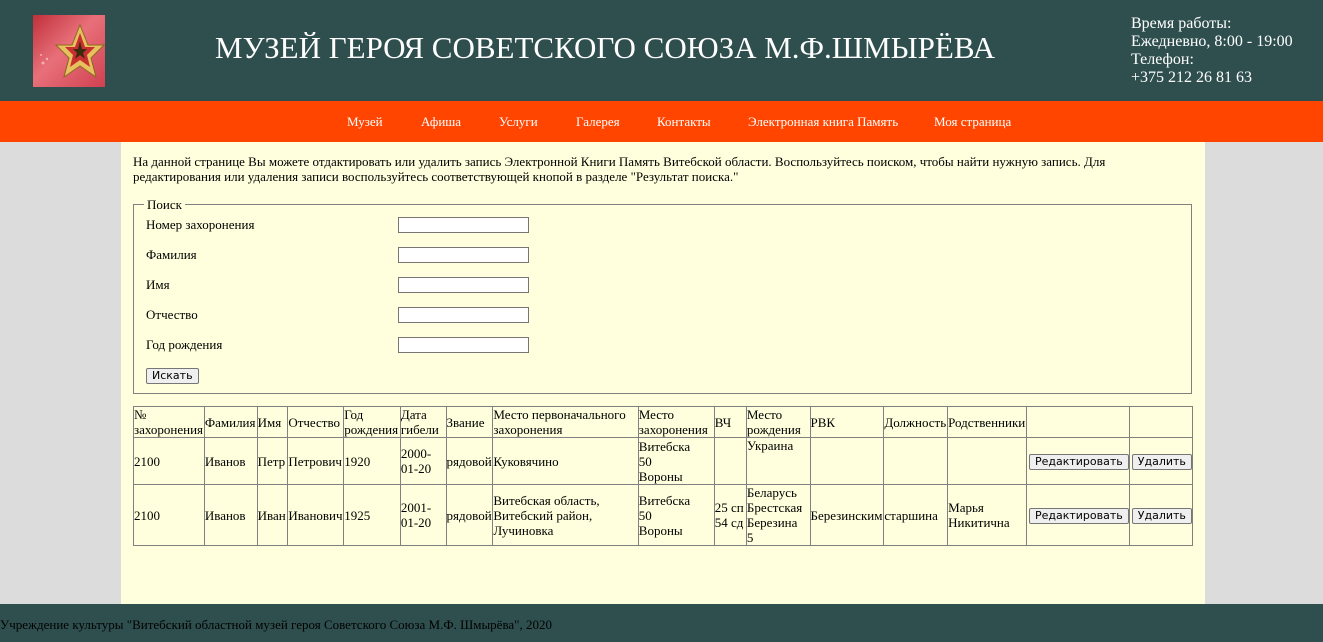  What do you see at coordinates (171, 254) in the screenshot?
I see `surname-label: Фамилия` at bounding box center [171, 254].